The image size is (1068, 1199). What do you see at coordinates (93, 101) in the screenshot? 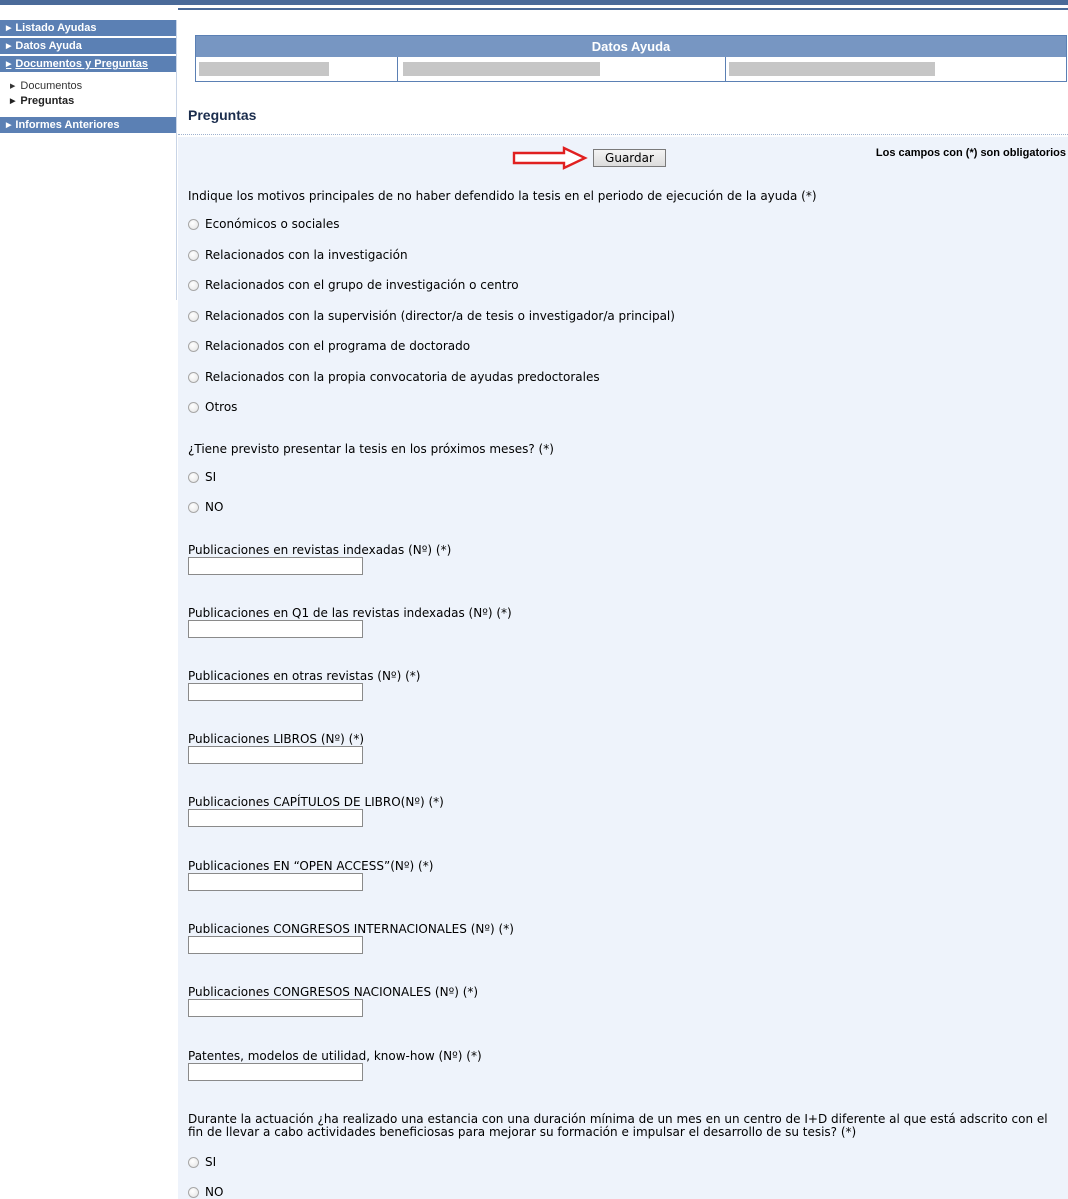
I see `sidebar-subitem-preguntas: ▶ Preguntas` at bounding box center [93, 101].